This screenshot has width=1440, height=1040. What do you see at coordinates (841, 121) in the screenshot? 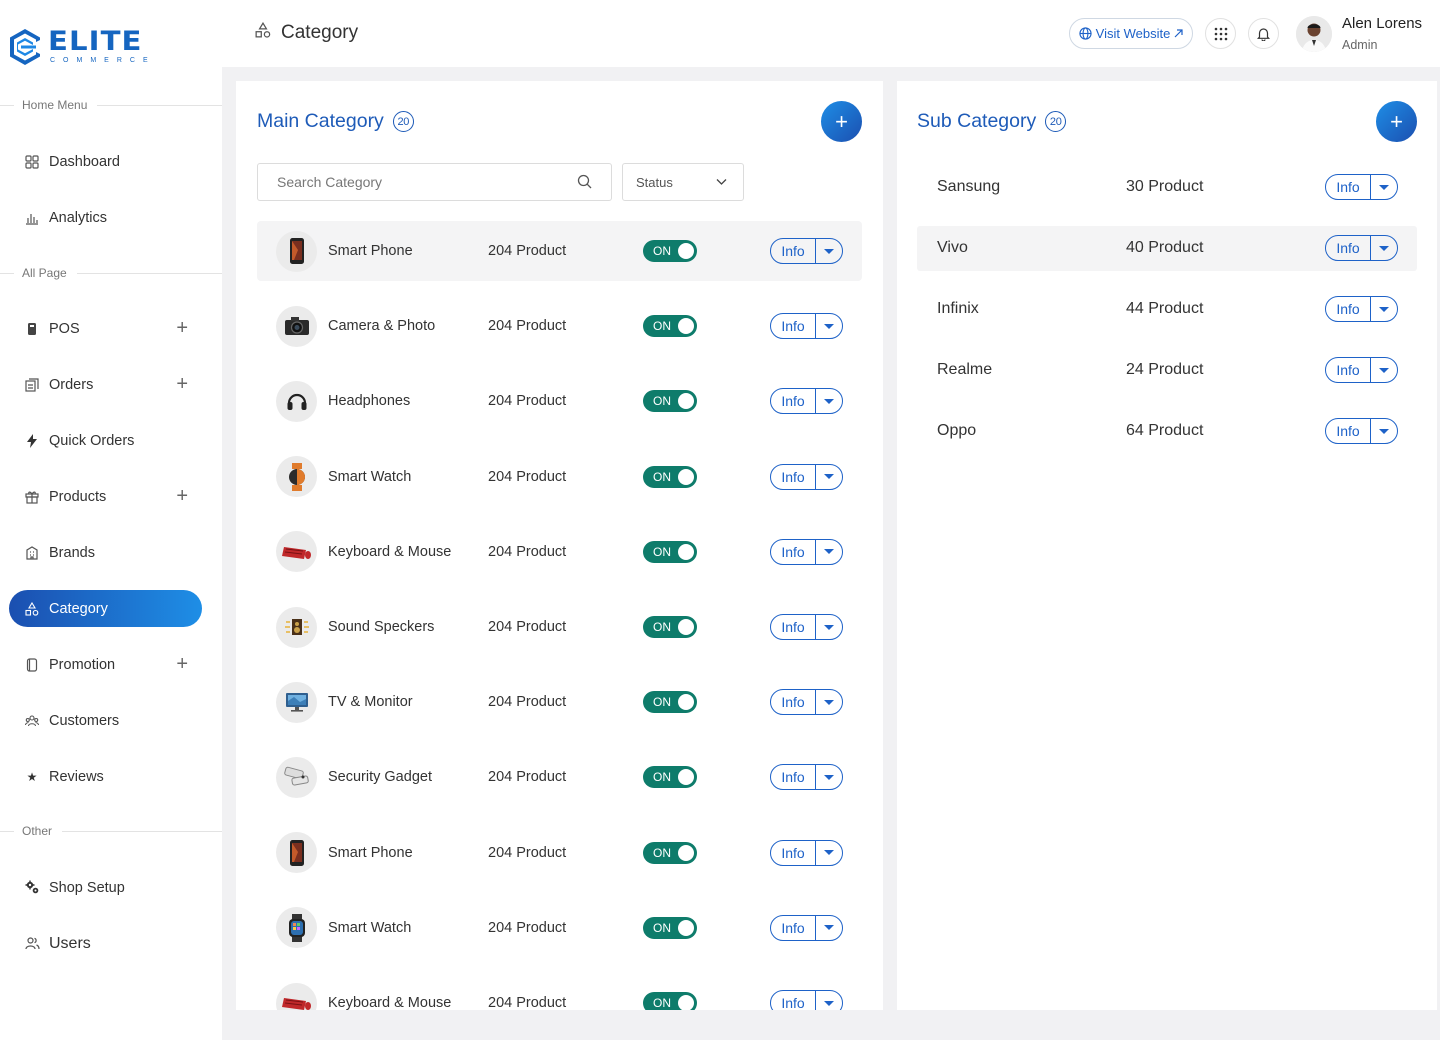
I see `add-main-category-button: +` at bounding box center [841, 121].